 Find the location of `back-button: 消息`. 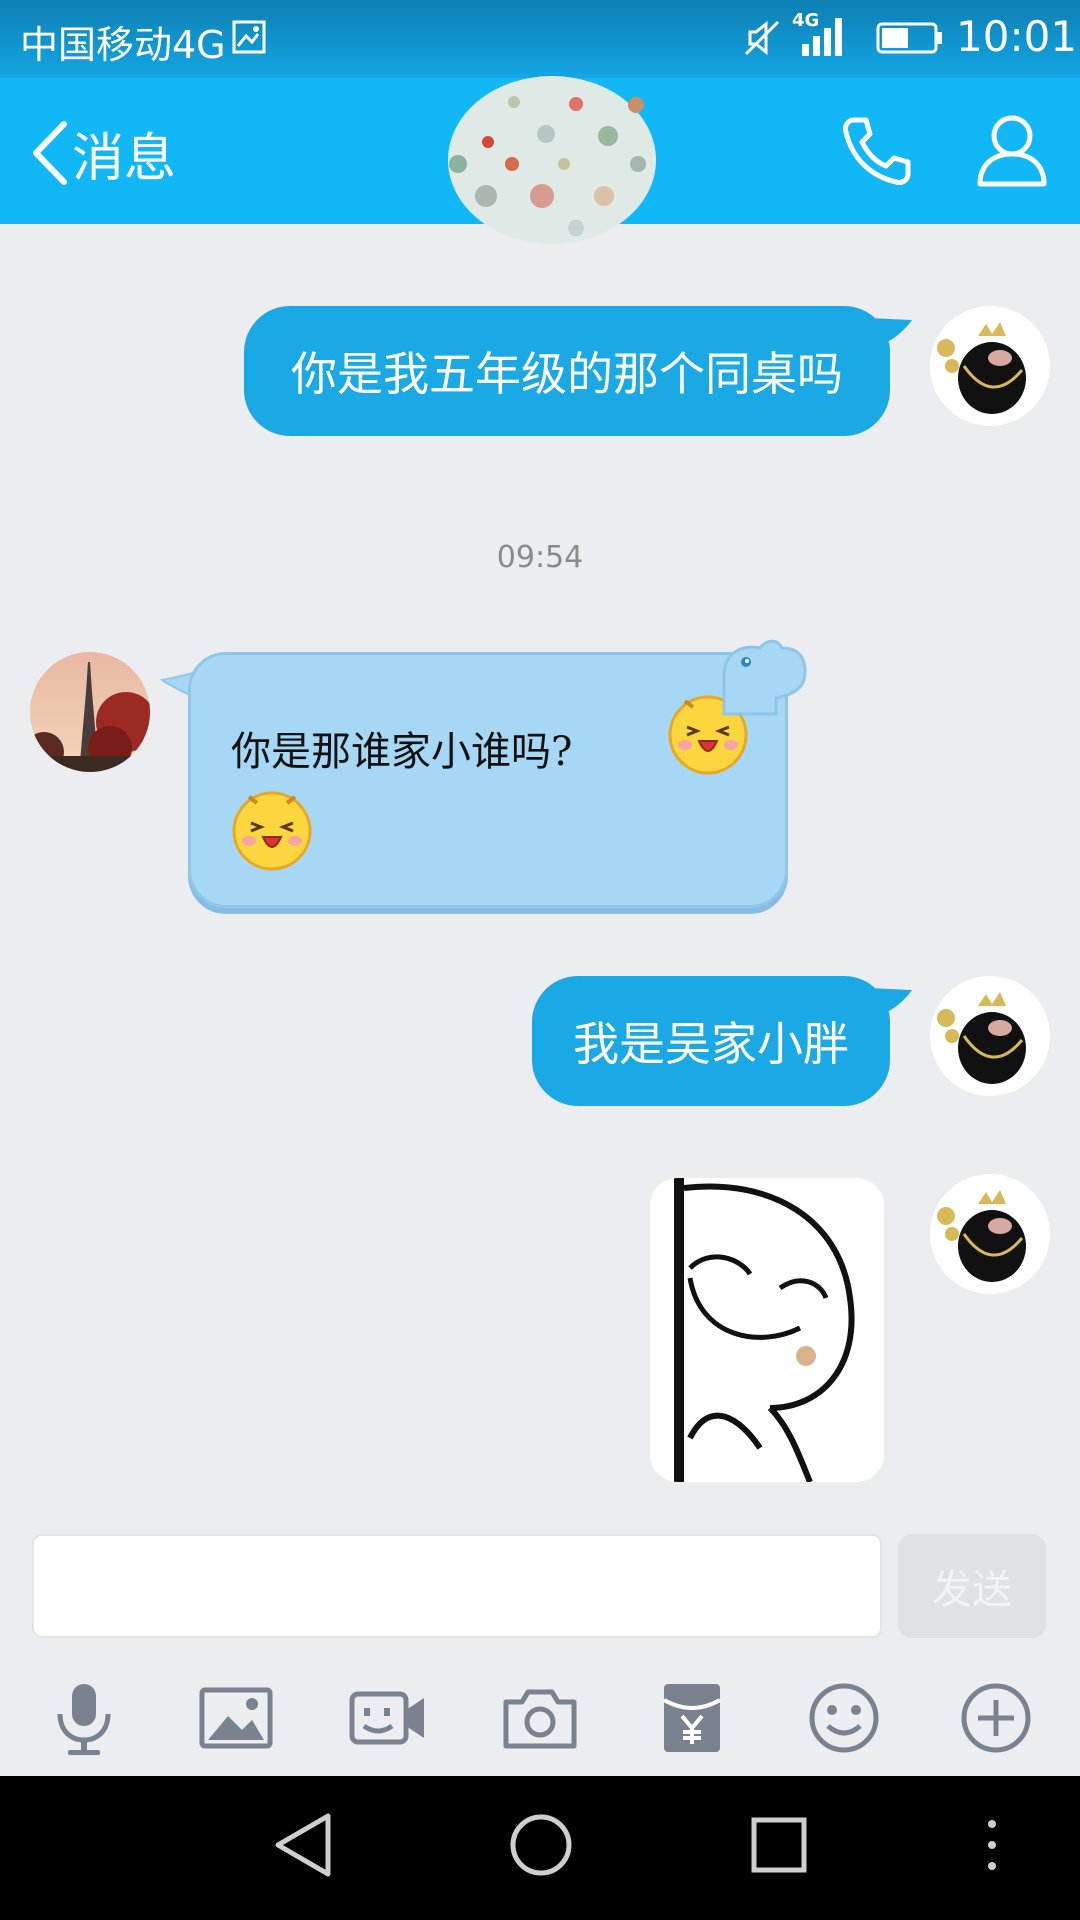

back-button: 消息 is located at coordinates (103, 153).